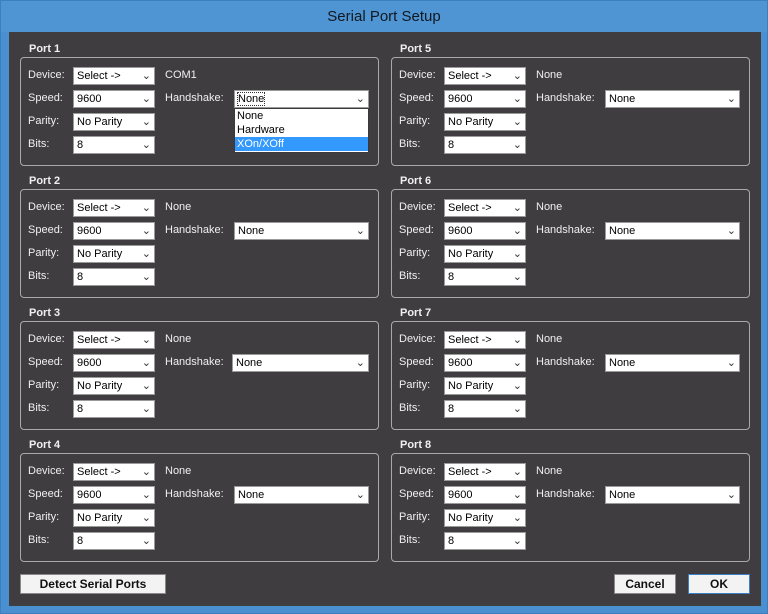  Describe the element at coordinates (719, 584) in the screenshot. I see `ok-button: OK` at that location.